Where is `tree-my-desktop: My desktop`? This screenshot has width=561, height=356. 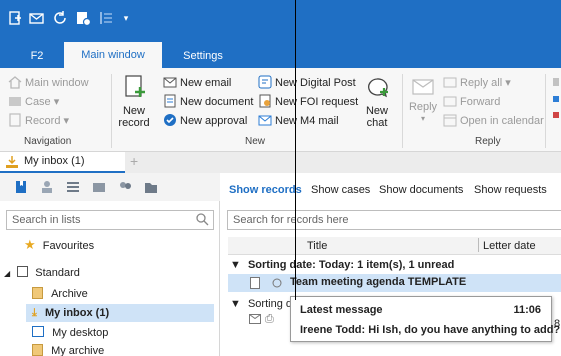
tree-my-desktop: My desktop is located at coordinates (70, 333).